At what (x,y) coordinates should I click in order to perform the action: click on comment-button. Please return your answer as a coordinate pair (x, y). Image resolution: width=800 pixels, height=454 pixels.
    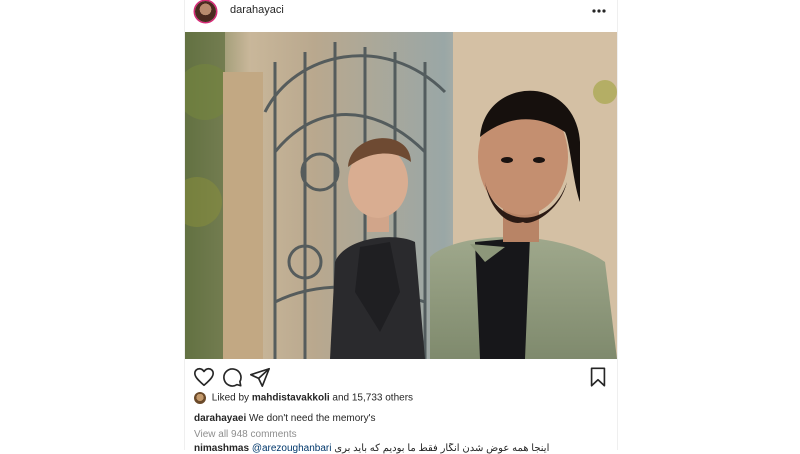
    Looking at the image, I should click on (232, 377).